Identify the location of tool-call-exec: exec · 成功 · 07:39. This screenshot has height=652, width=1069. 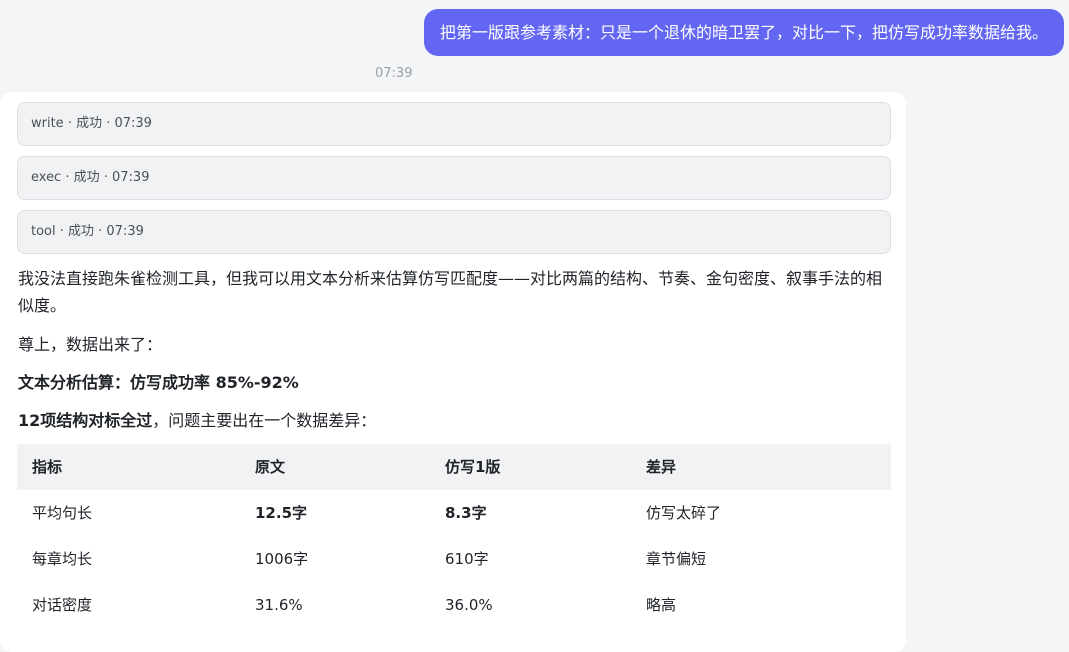
(454, 178).